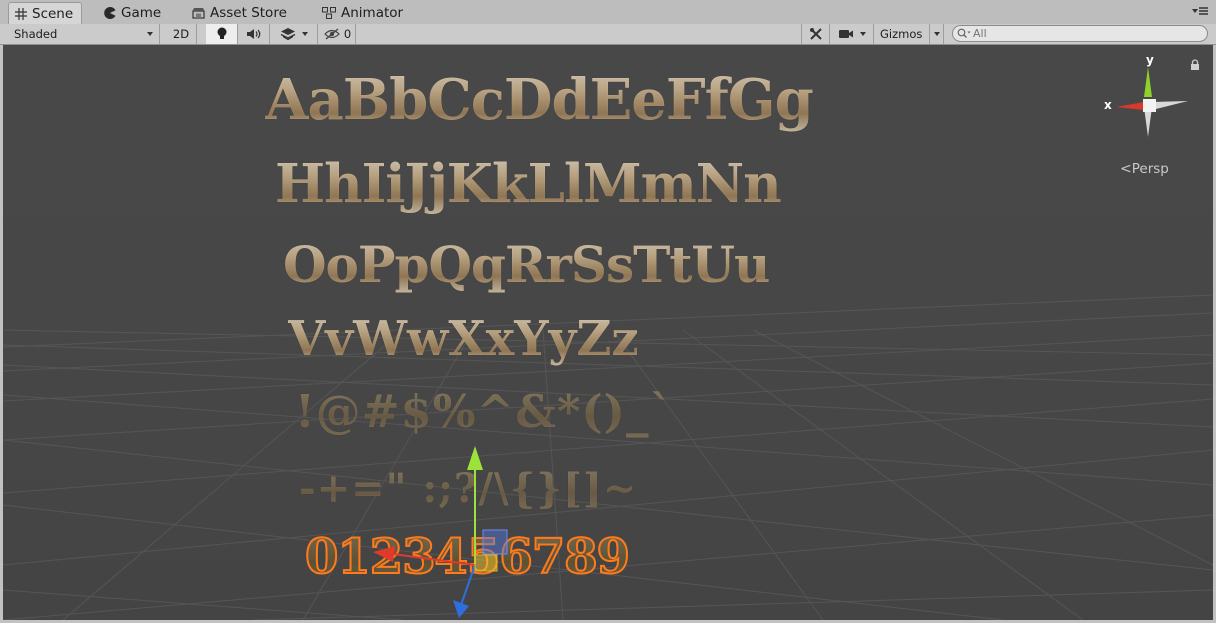 The height and width of the screenshot is (623, 1216). Describe the element at coordinates (384, 554) in the screenshot. I see `x-axis-arrow-icon` at that location.